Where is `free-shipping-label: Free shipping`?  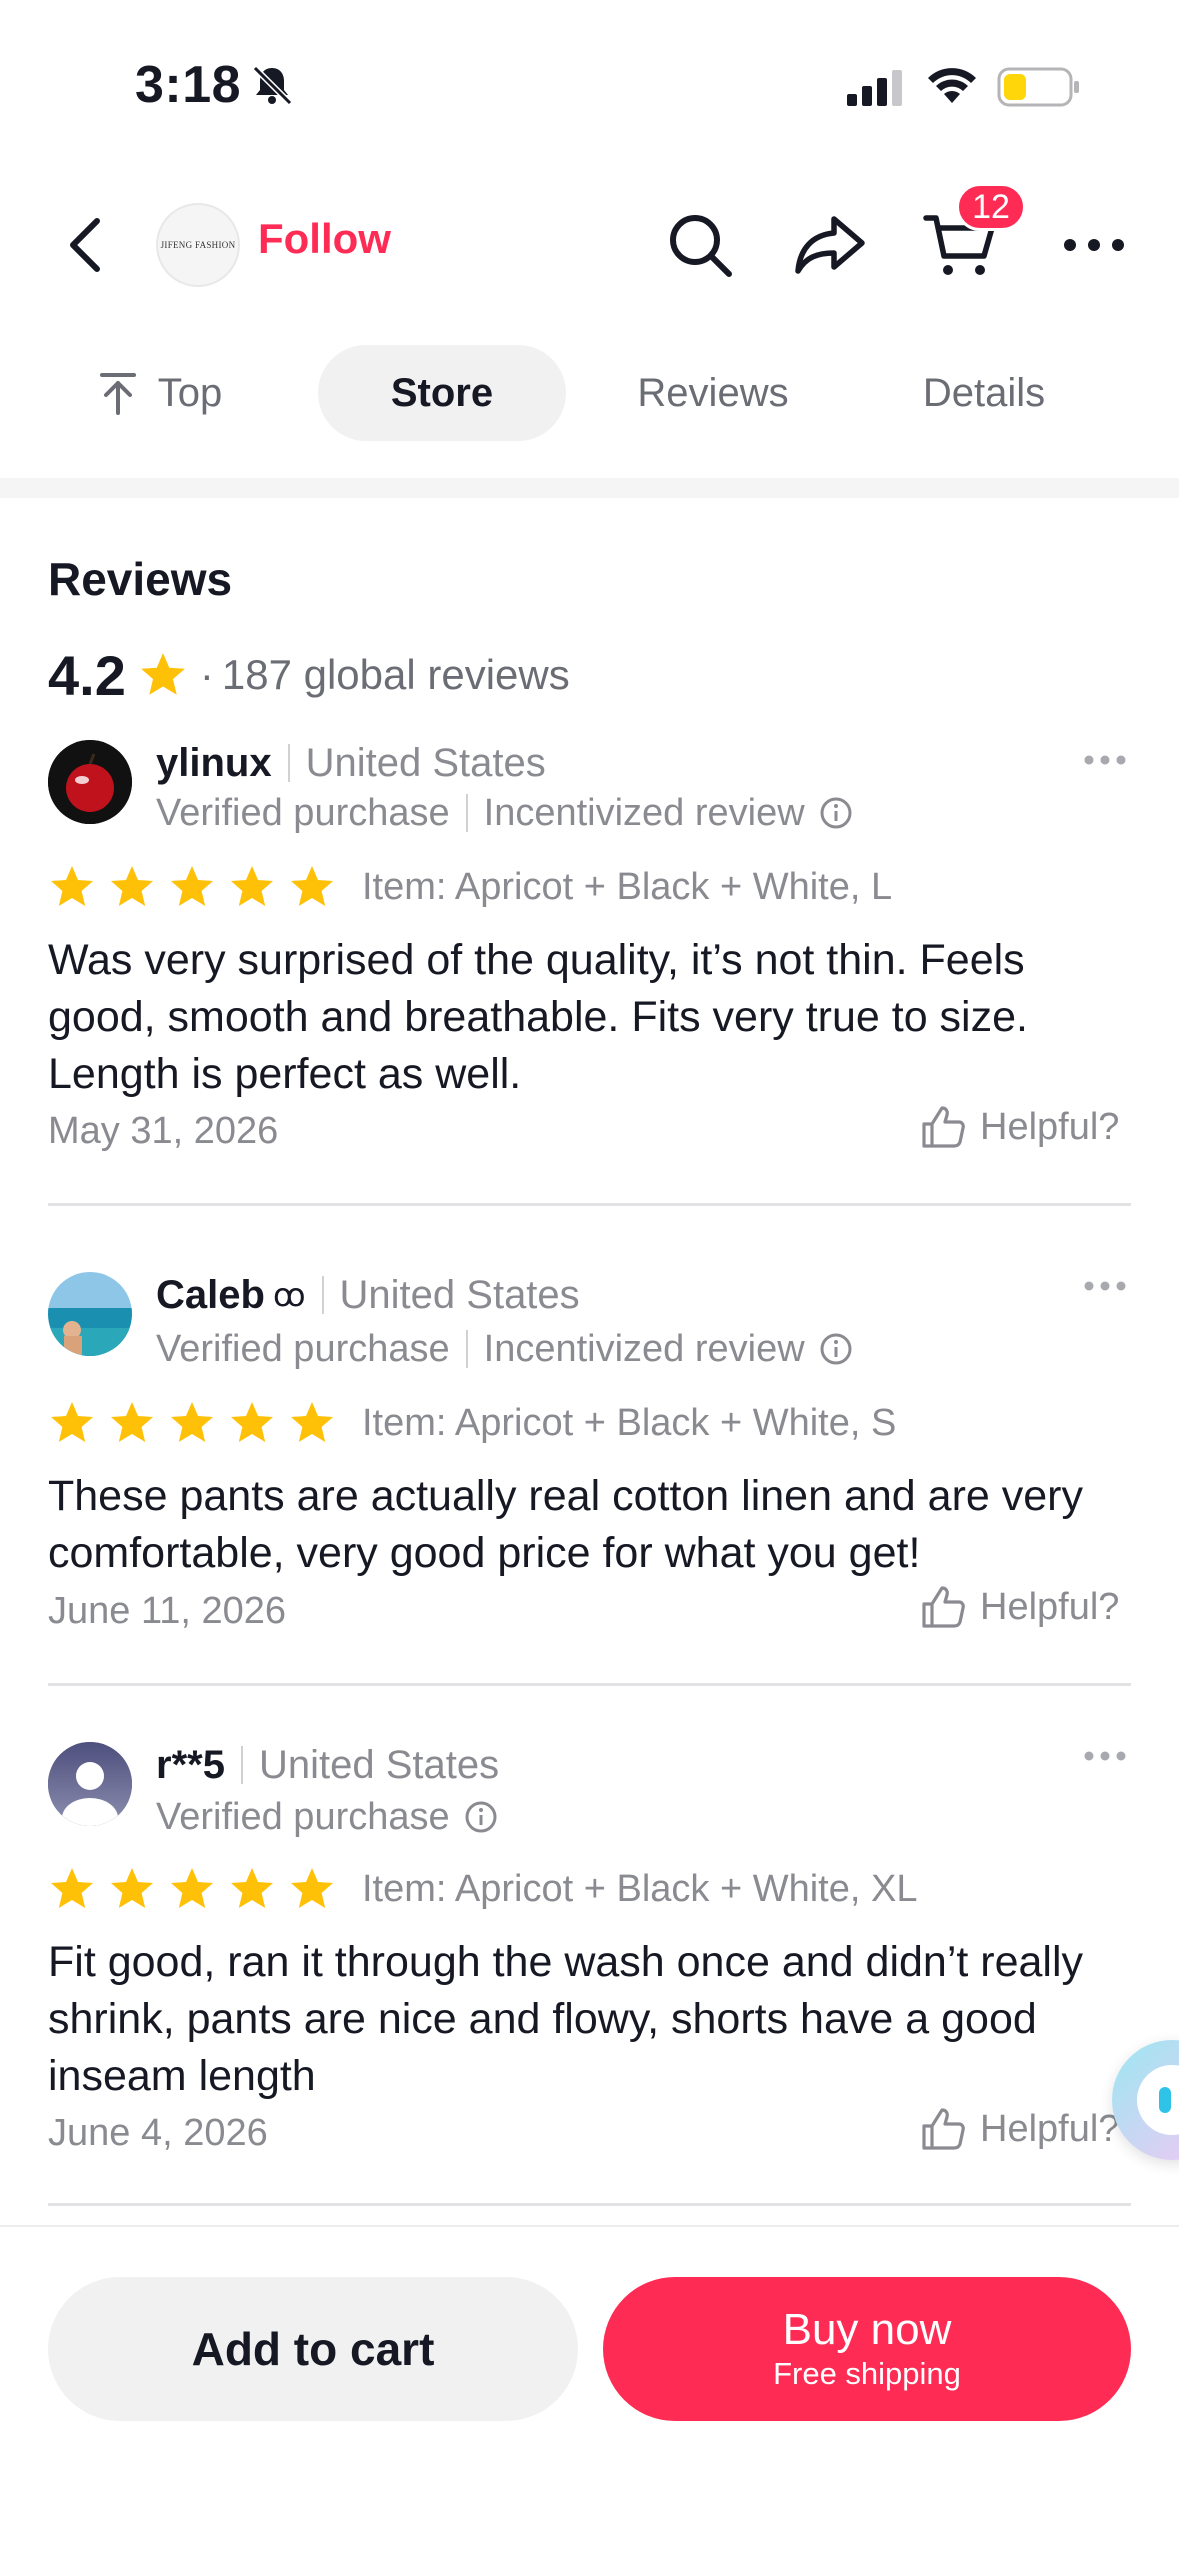
free-shipping-label: Free shipping is located at coordinates (867, 2373).